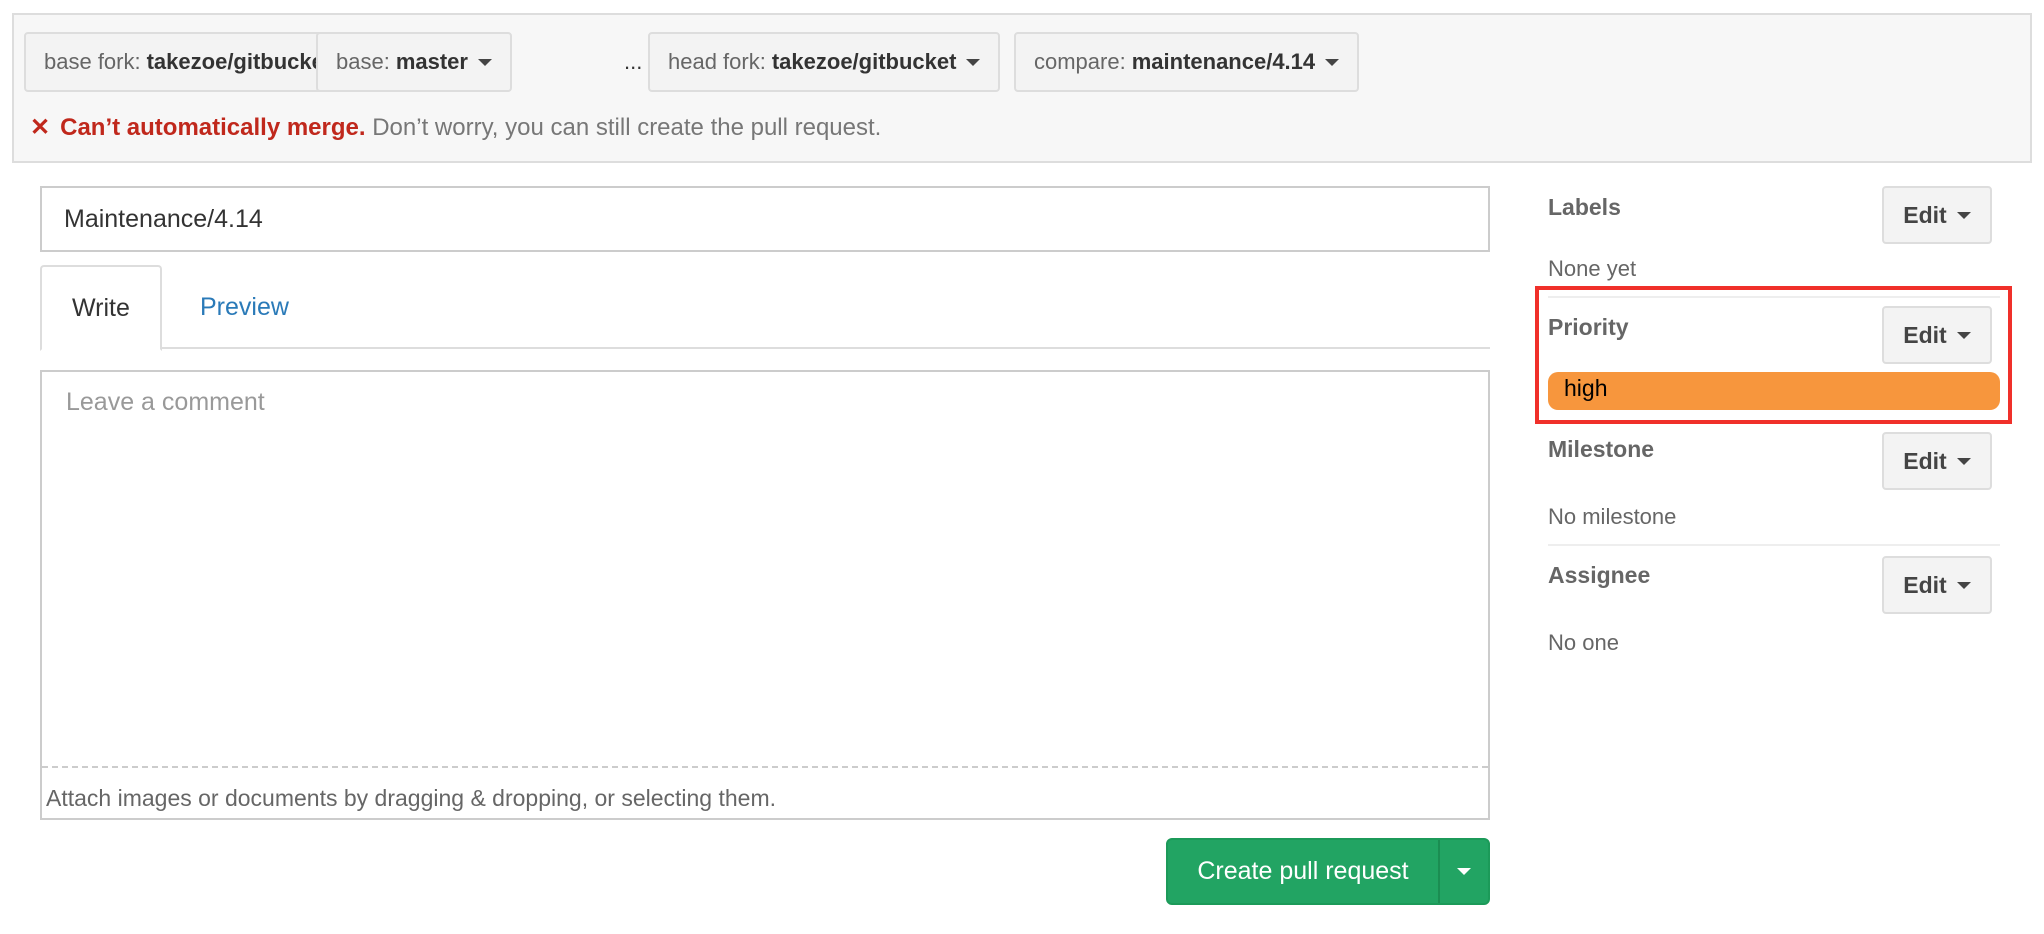  I want to click on head-fork-label: head fork:, so click(717, 61).